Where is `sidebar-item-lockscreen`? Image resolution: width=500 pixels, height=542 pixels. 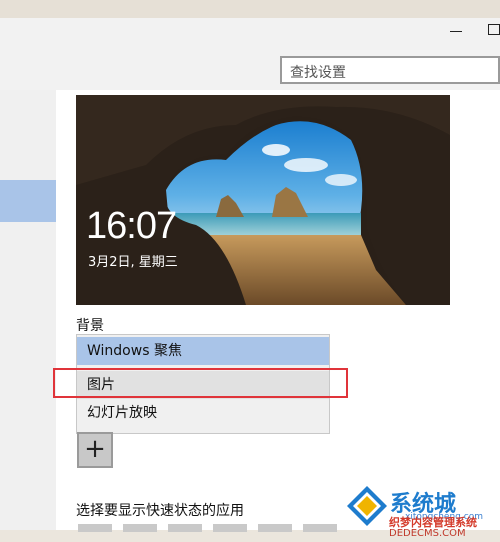
sidebar-item-lockscreen is located at coordinates (28, 201).